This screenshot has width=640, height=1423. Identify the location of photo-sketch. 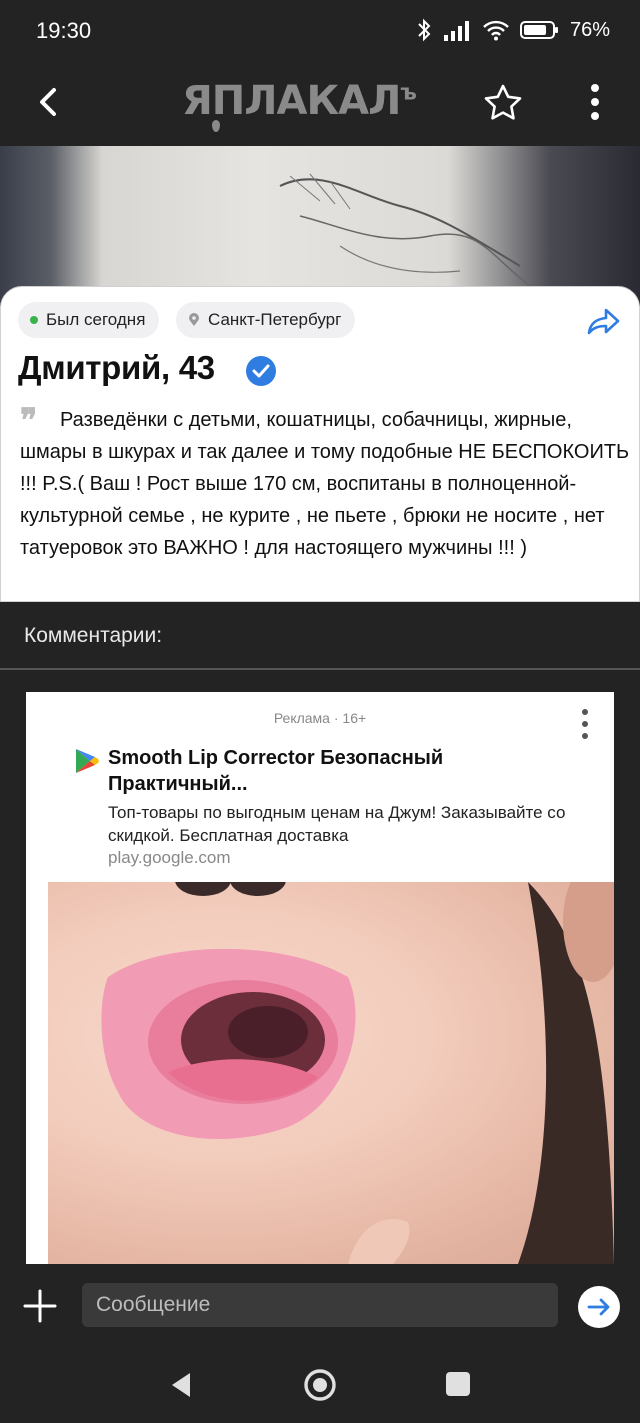
(405, 230).